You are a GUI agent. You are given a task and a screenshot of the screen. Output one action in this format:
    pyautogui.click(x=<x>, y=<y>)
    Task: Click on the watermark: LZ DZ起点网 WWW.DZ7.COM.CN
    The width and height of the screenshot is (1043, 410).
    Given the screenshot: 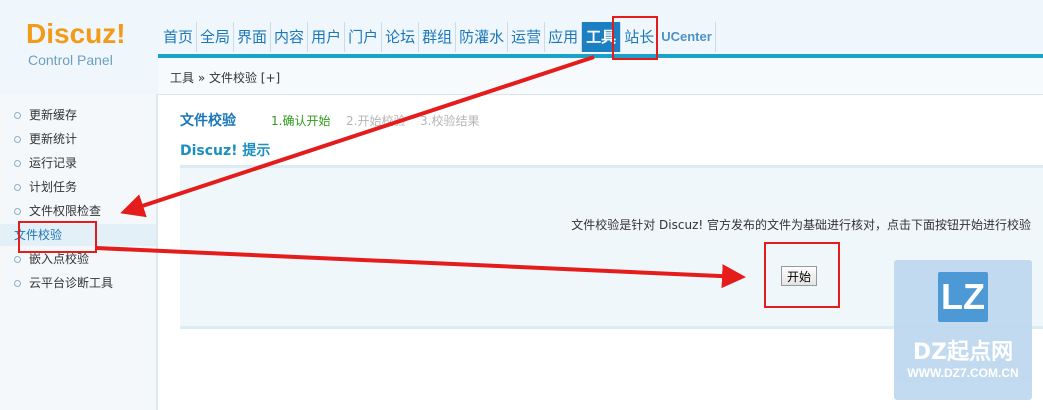 What is the action you would take?
    pyautogui.click(x=963, y=330)
    